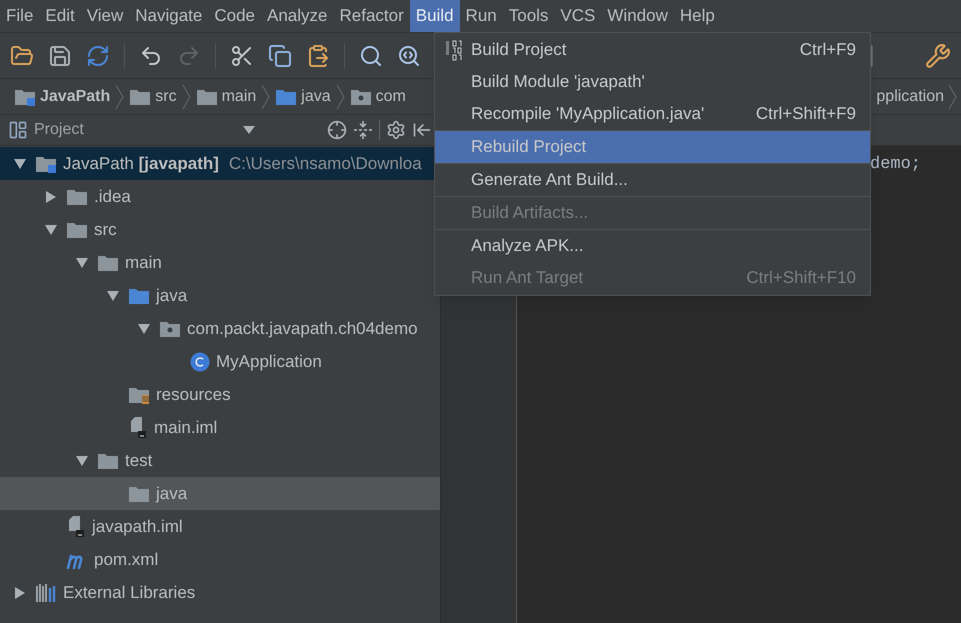 The width and height of the screenshot is (961, 623). What do you see at coordinates (363, 130) in the screenshot?
I see `collapse-all-icon` at bounding box center [363, 130].